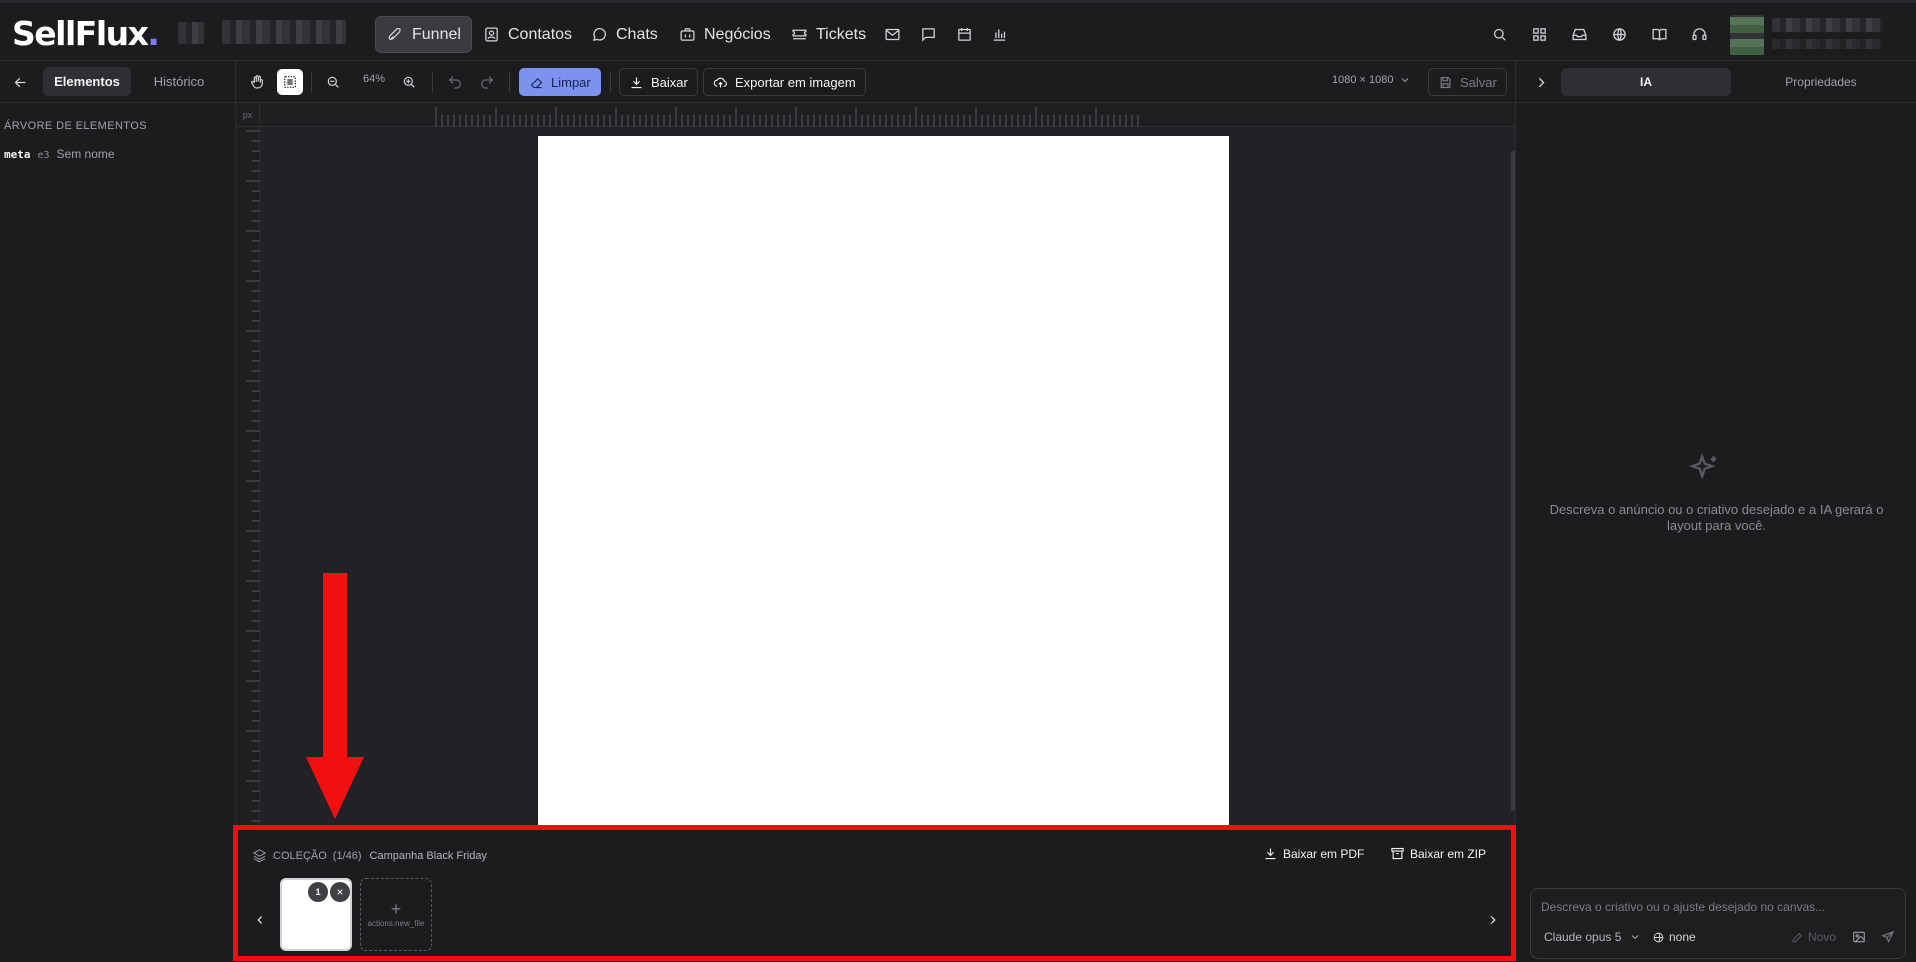 The height and width of the screenshot is (962, 1916). I want to click on new-chat-label: Novo, so click(1822, 937).